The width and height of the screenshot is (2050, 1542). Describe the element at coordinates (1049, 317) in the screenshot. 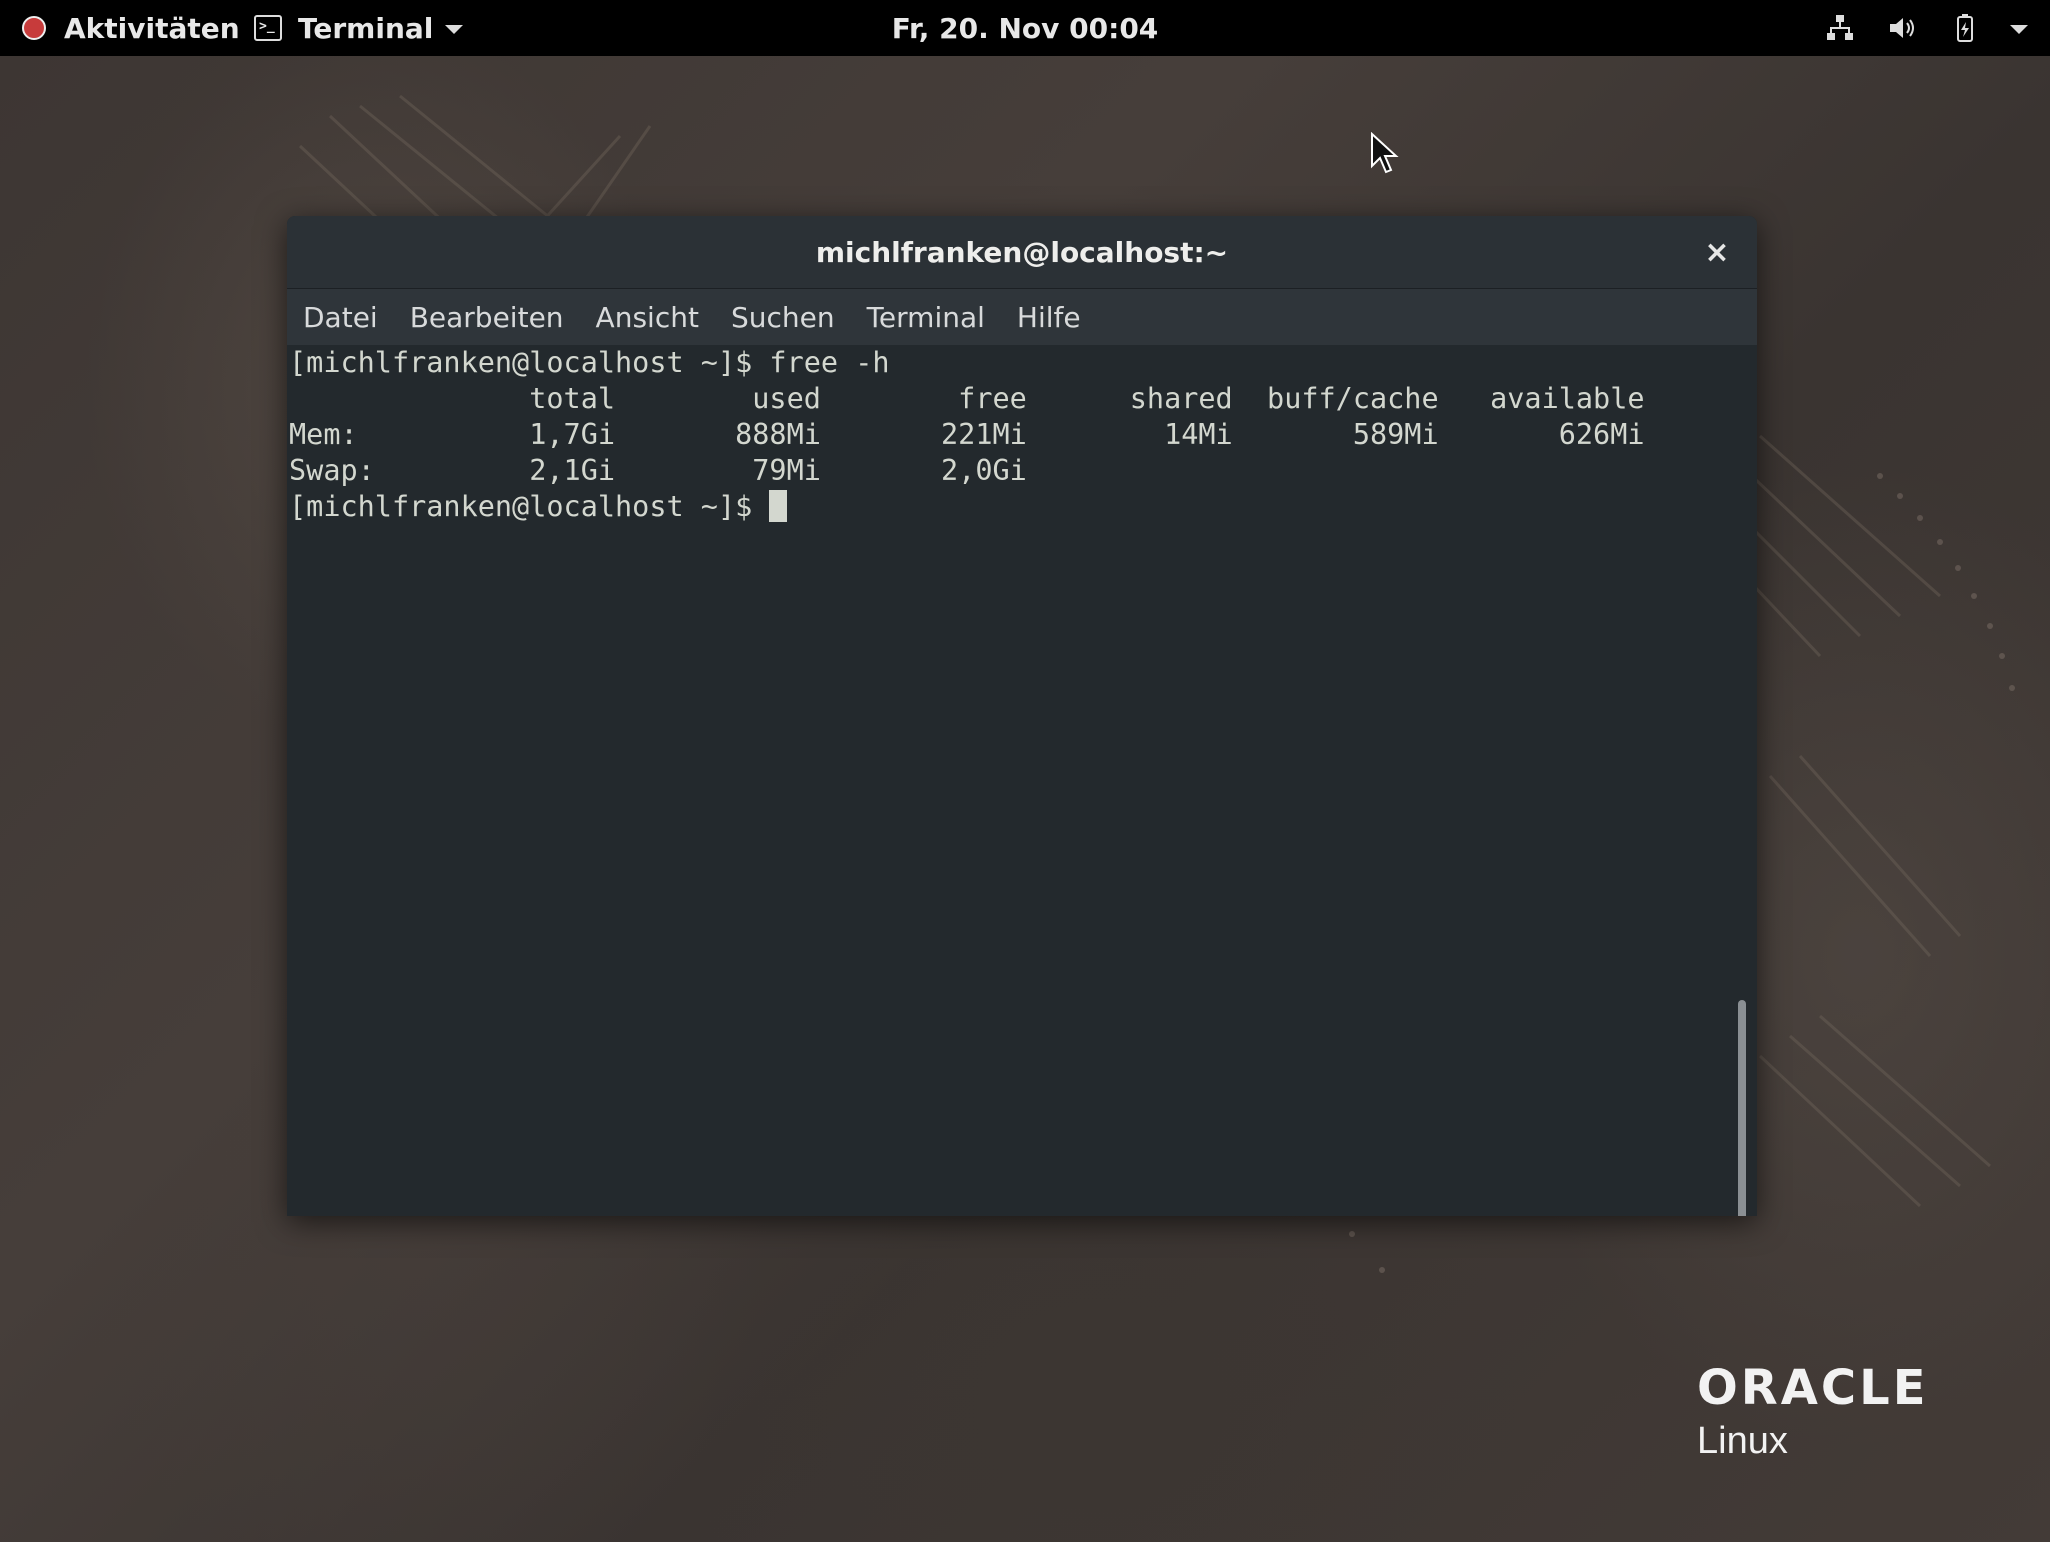

I see `menu-hilfe: Hilfe` at that location.